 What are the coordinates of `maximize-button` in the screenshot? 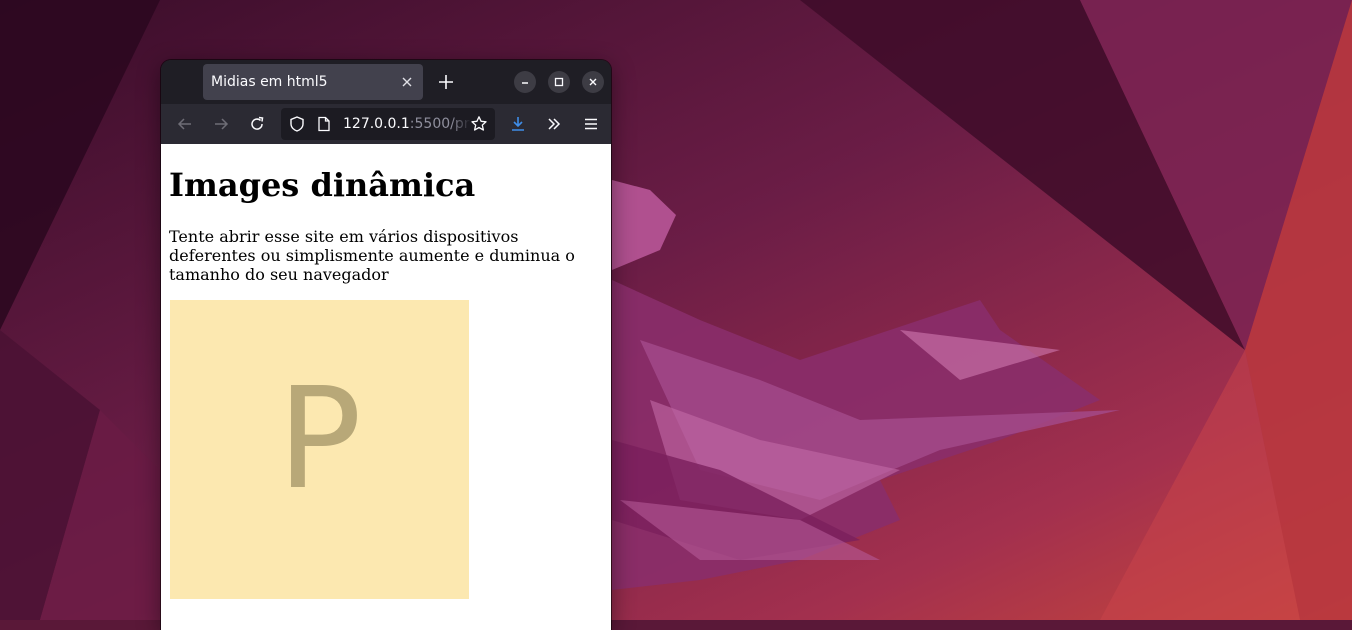 It's located at (559, 82).